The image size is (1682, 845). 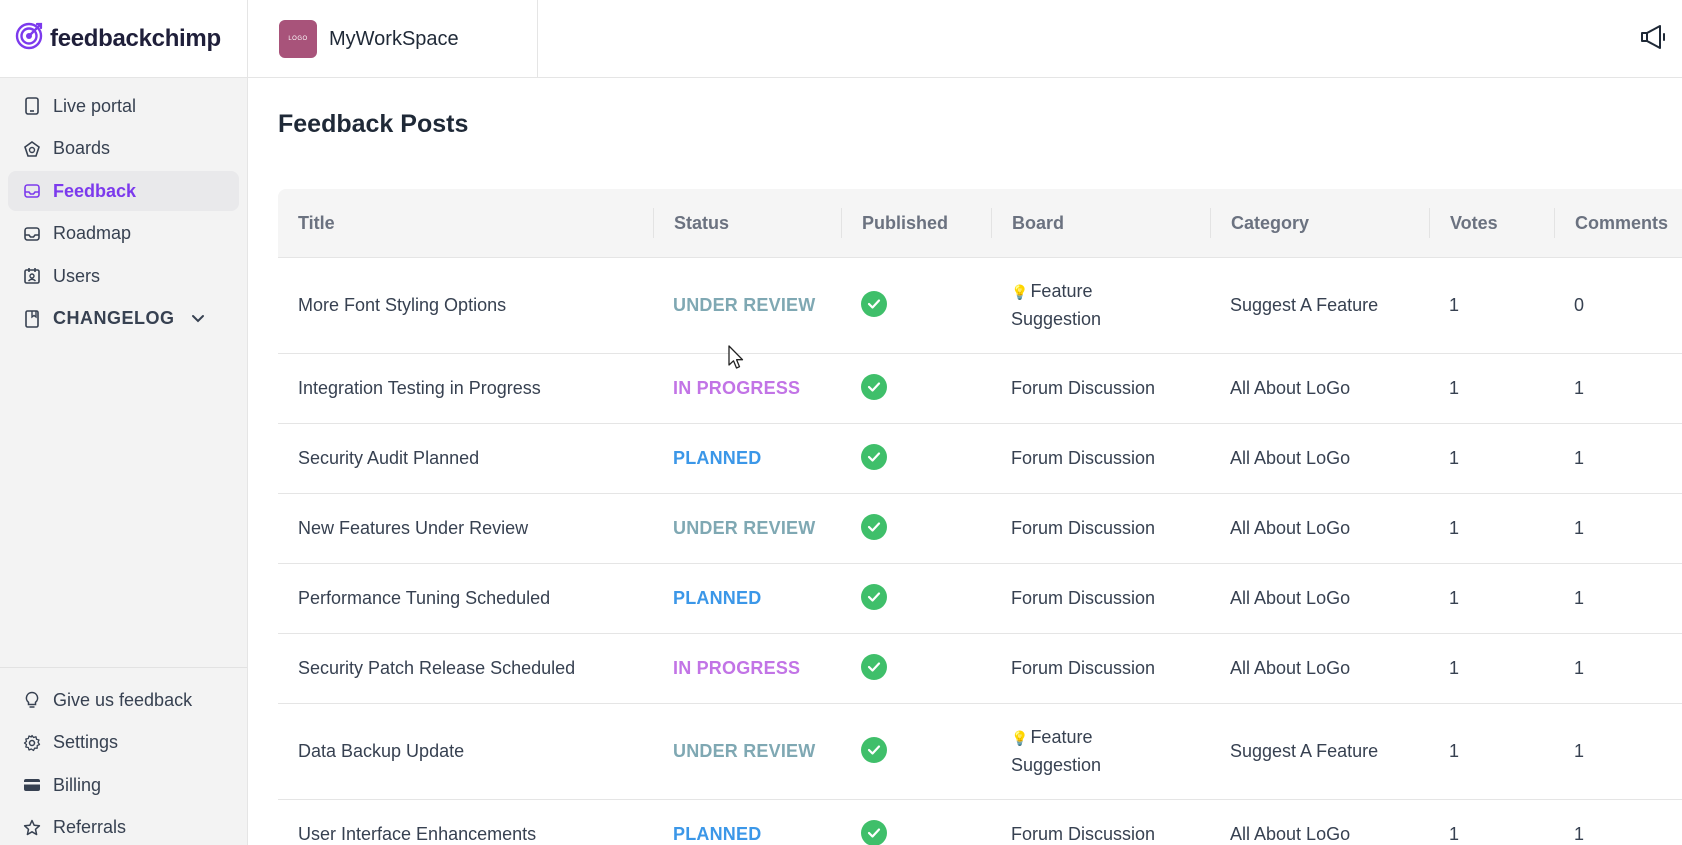 What do you see at coordinates (135, 38) in the screenshot?
I see `brand-name: feedbackchimp` at bounding box center [135, 38].